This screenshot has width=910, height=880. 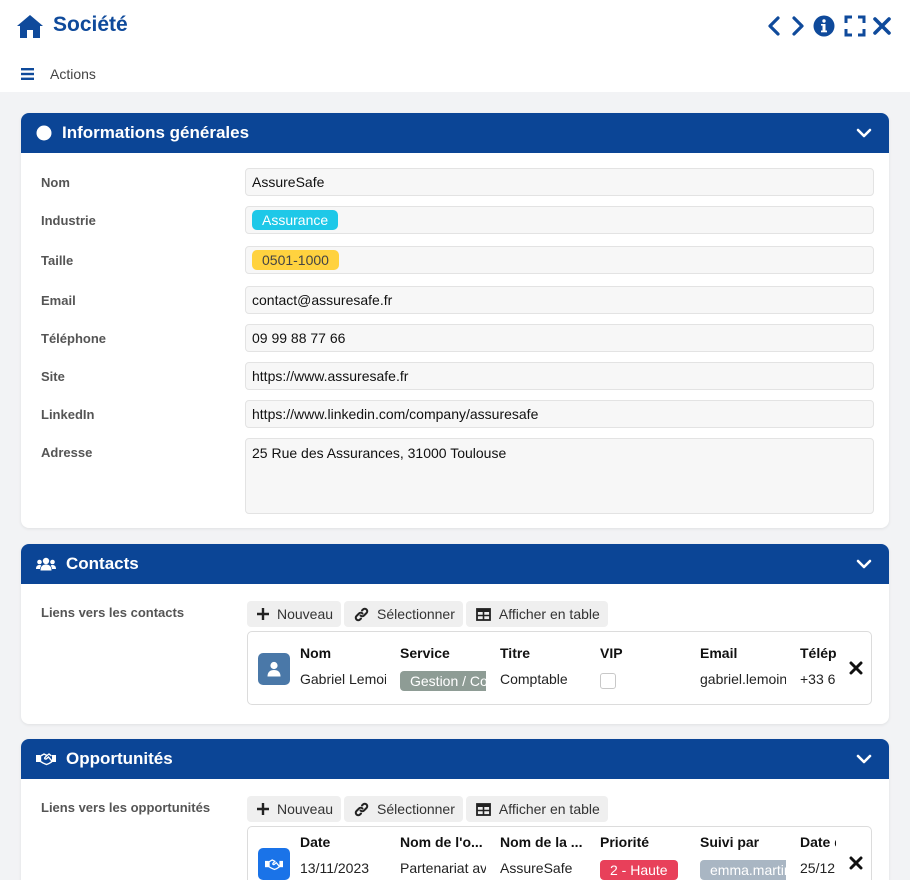 I want to click on opportunity-date: 13/11/2023, so click(x=335, y=868).